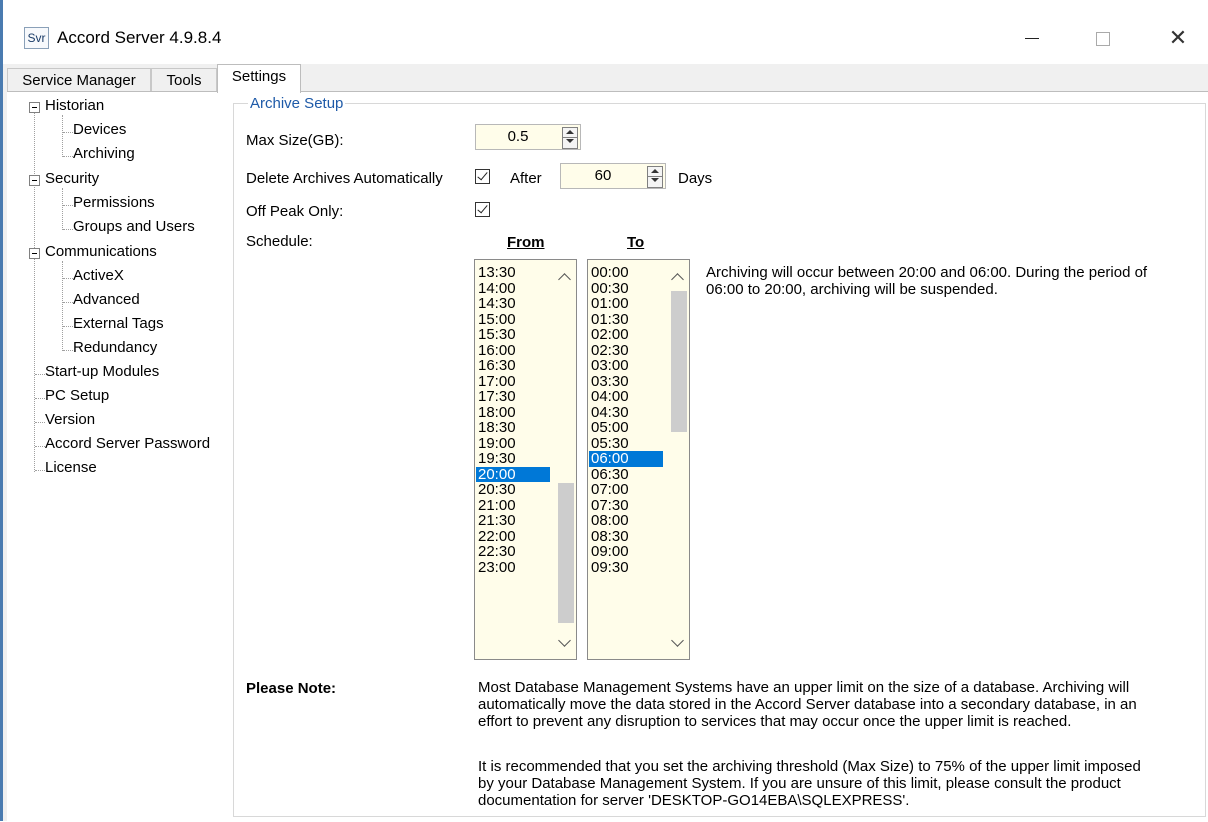 The width and height of the screenshot is (1208, 822). I want to click on to-list-item: 04:30, so click(626, 413).